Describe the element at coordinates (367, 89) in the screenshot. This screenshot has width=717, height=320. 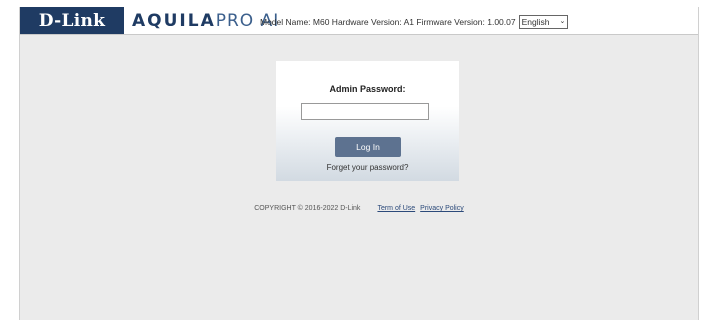
I see `password-label: Admin Password:` at that location.